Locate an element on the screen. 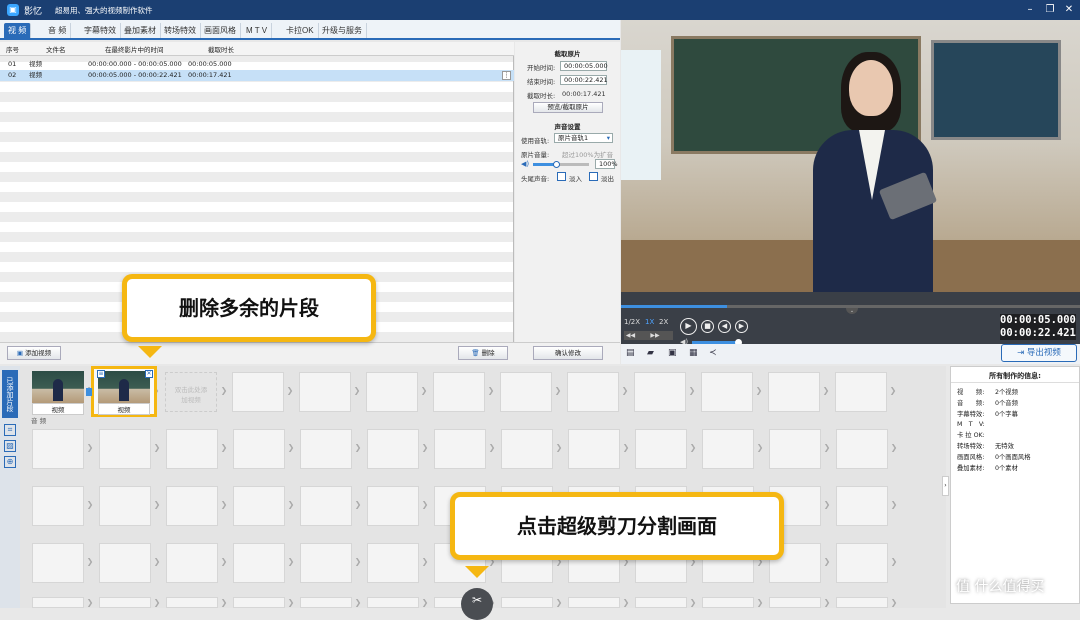 The height and width of the screenshot is (620, 1080). tab-audio: 音 频 is located at coordinates (58, 30).